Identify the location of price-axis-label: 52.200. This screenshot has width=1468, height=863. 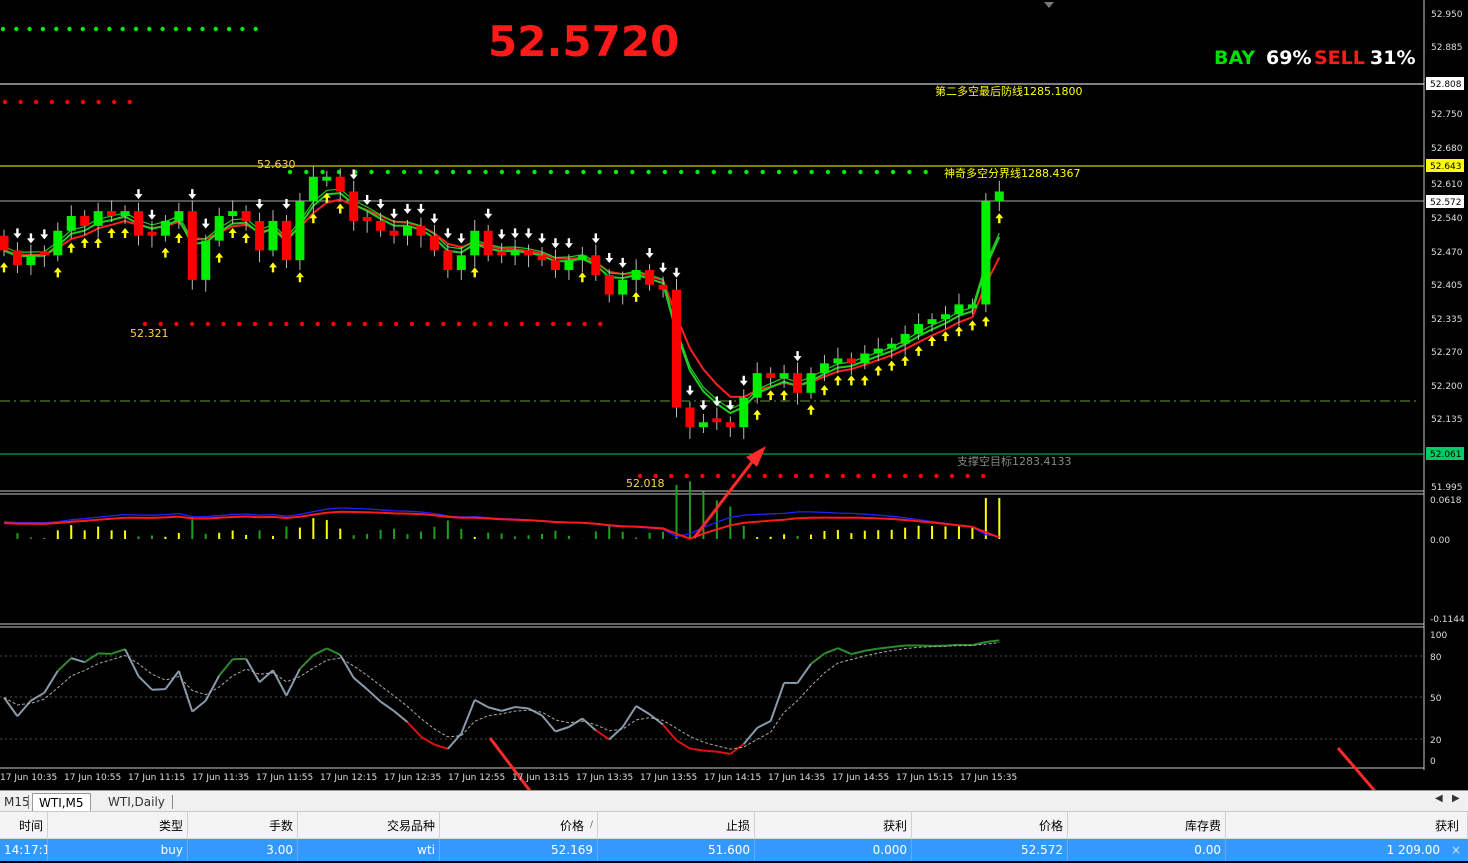
(1447, 387).